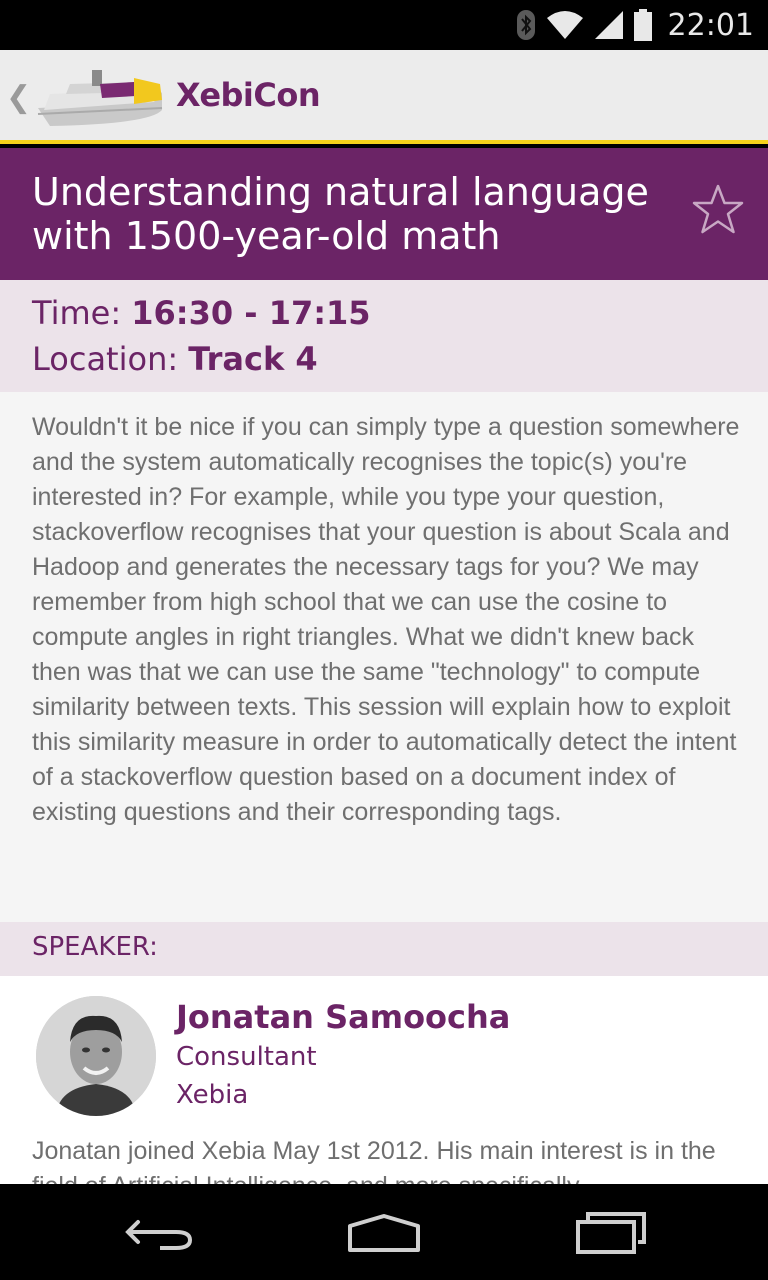 This screenshot has height=1280, width=768. I want to click on back-icon, so click(160, 1232).